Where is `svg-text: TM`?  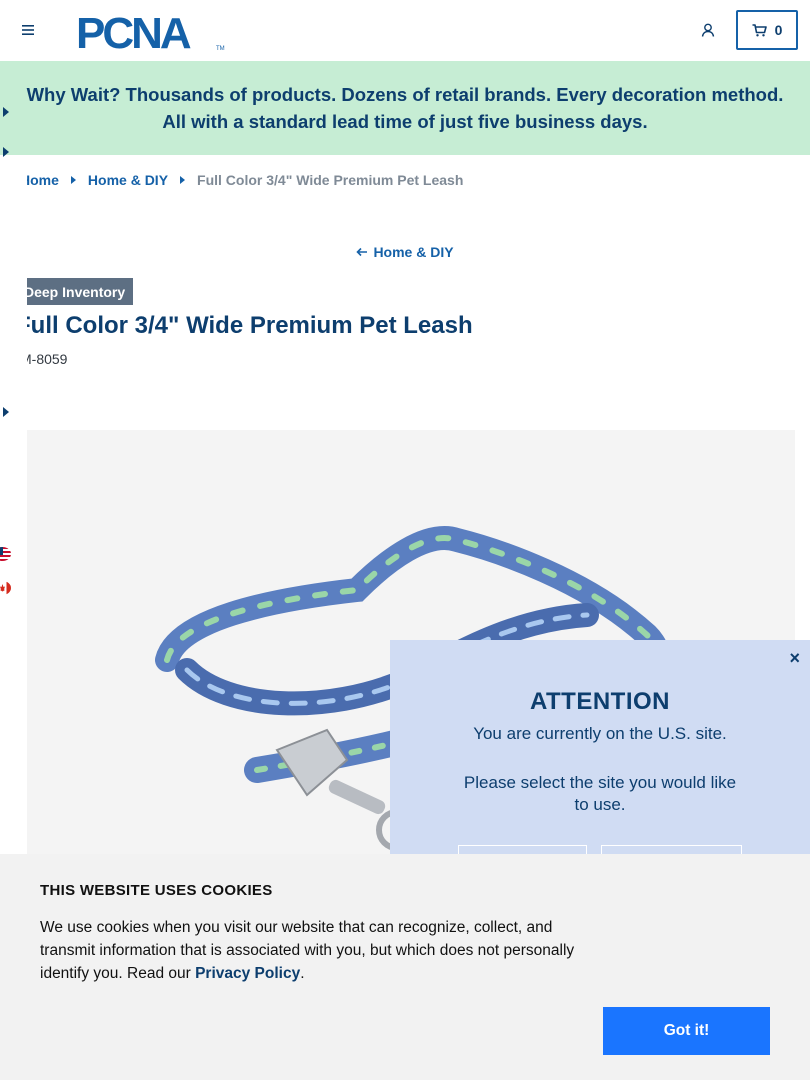 svg-text: TM is located at coordinates (220, 49).